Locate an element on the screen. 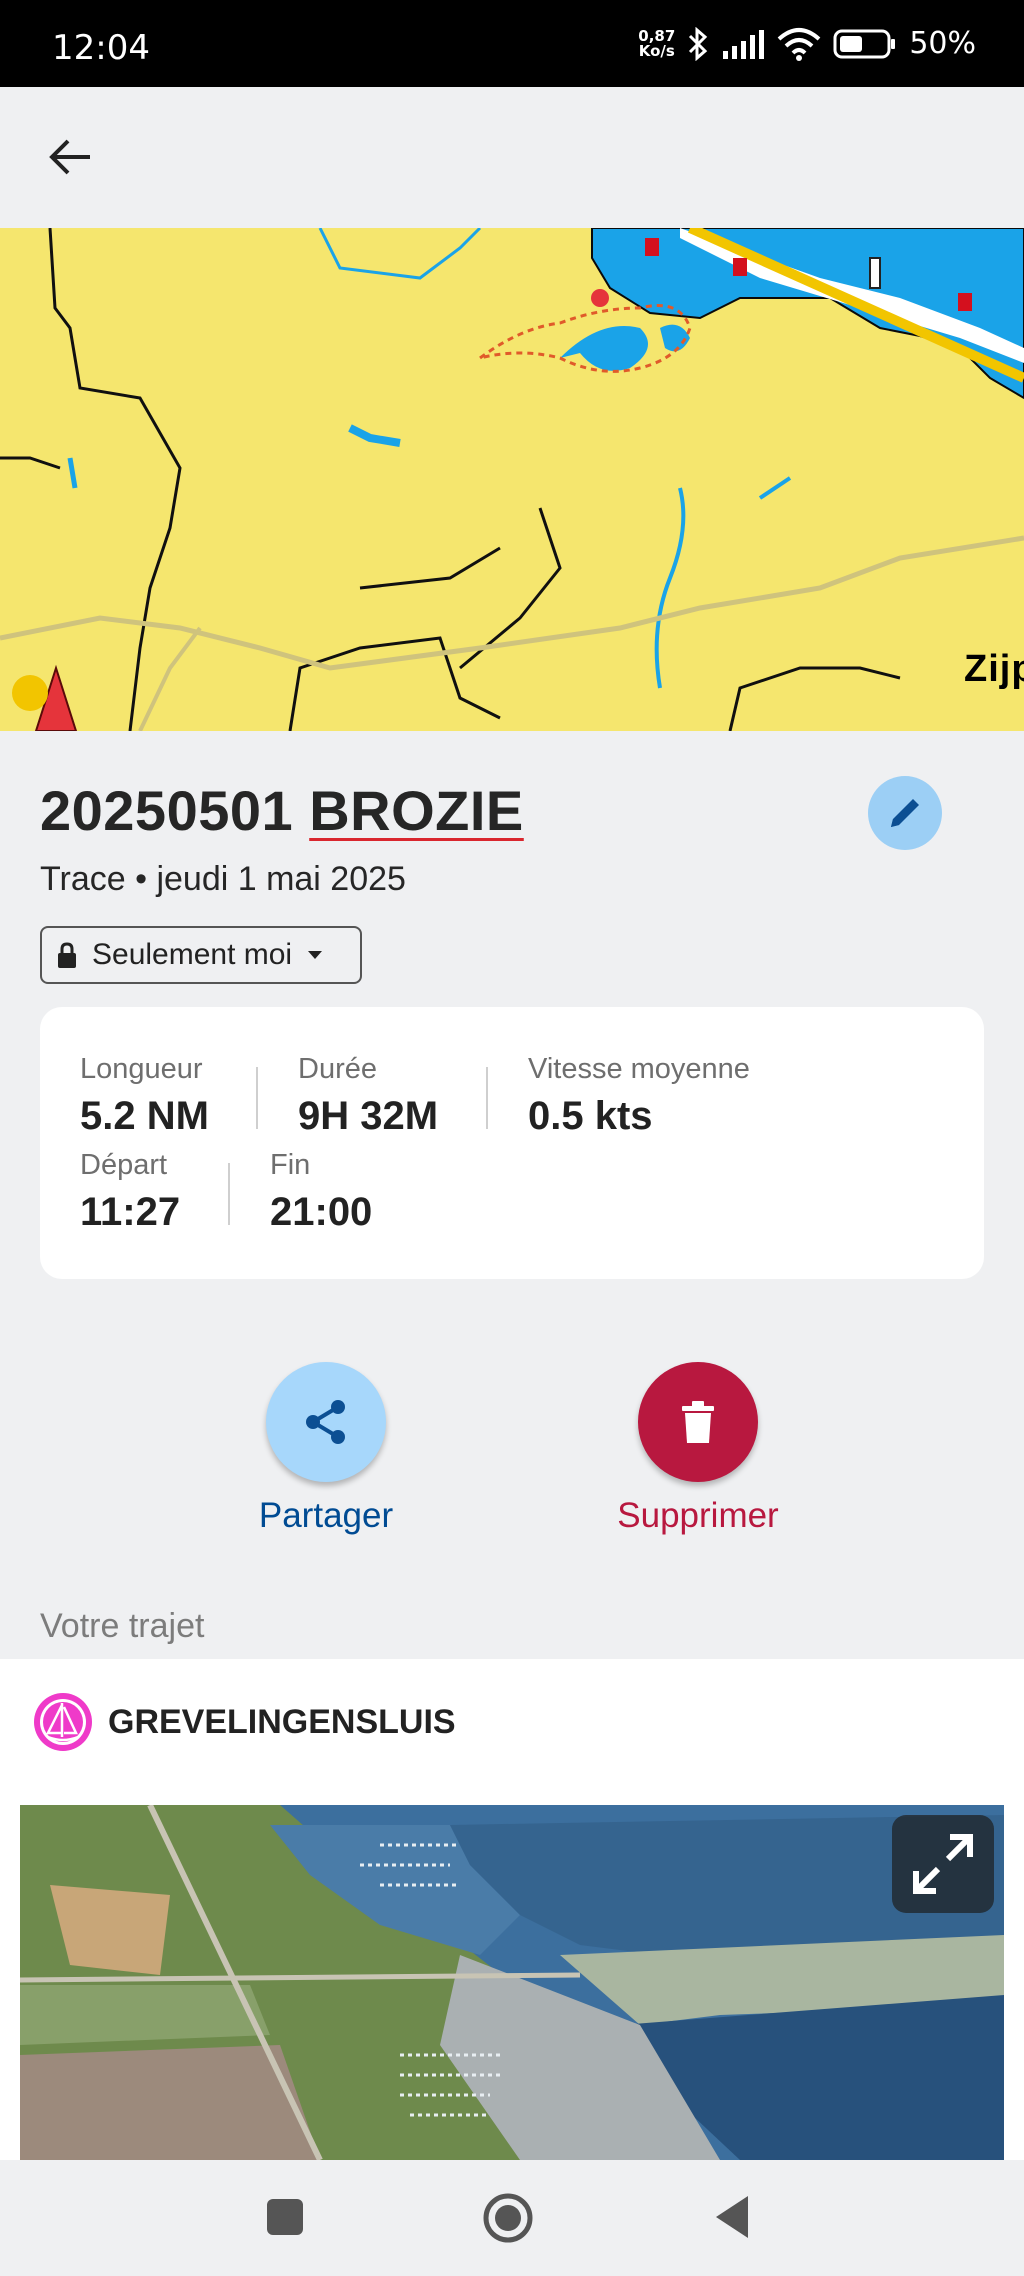 The height and width of the screenshot is (2276, 1024). stat-start: Départ 11:27 is located at coordinates (130, 1192).